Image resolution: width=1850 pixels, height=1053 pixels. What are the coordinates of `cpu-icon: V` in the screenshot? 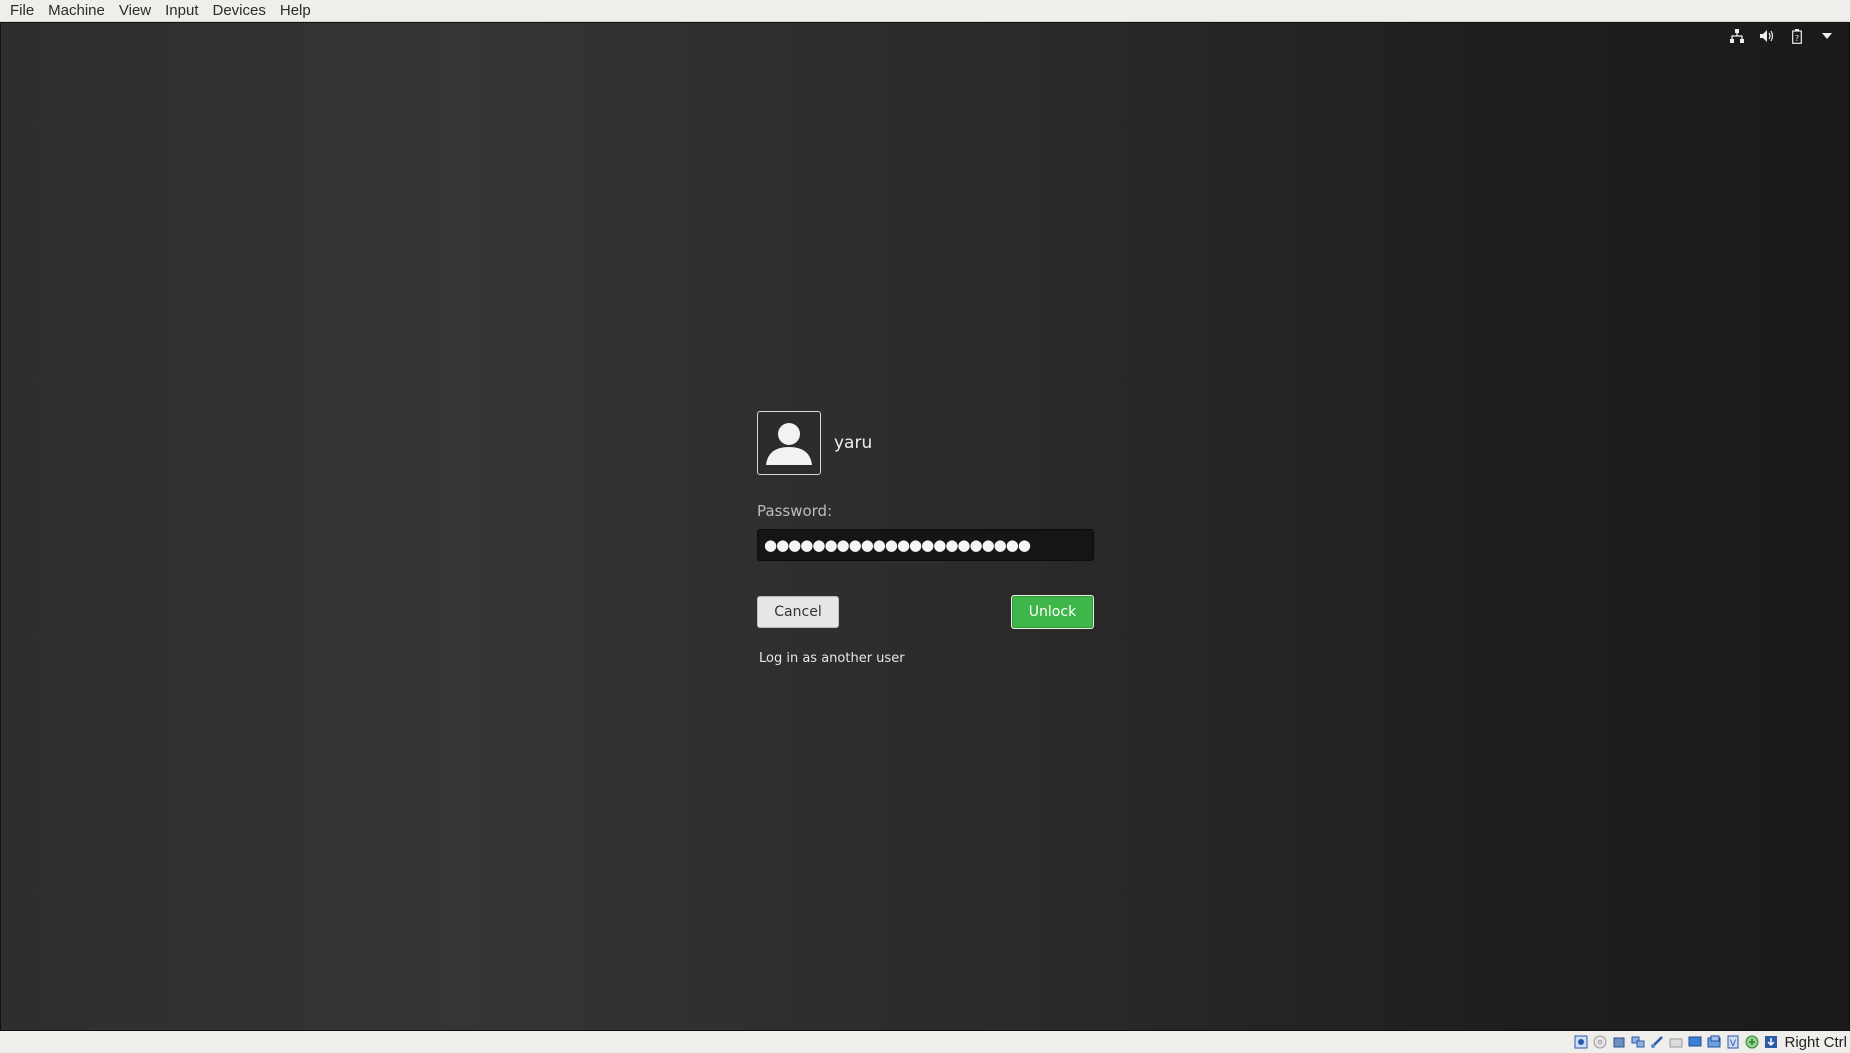 It's located at (1733, 1042).